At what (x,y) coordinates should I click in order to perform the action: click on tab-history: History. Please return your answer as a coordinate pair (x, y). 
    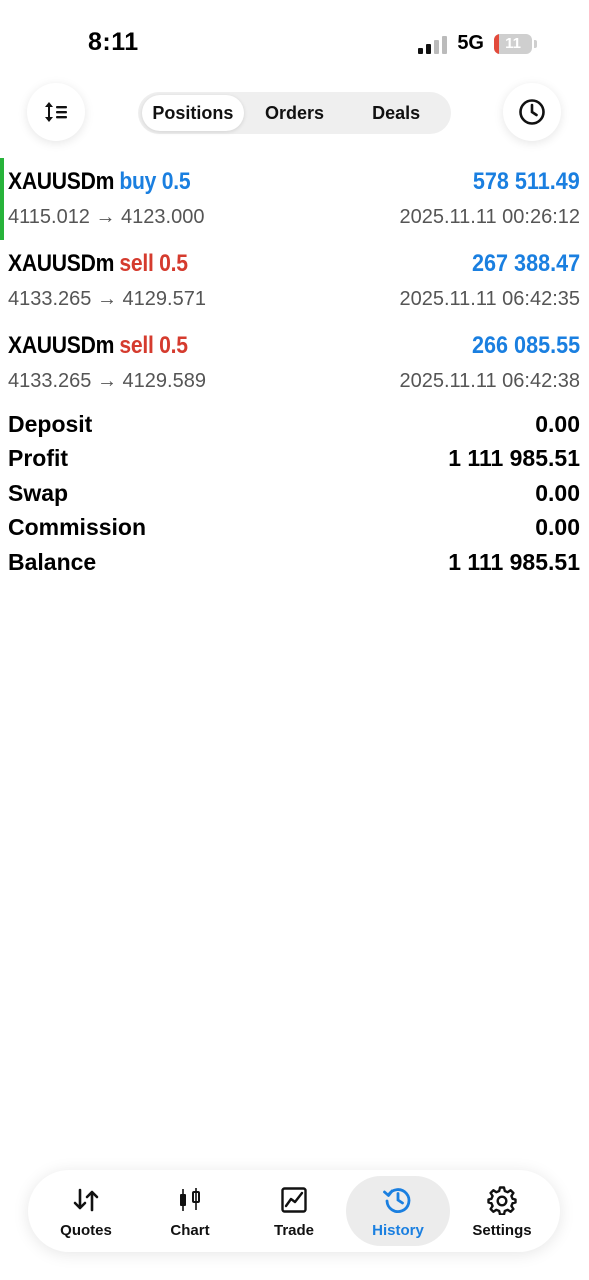
    Looking at the image, I should click on (398, 1211).